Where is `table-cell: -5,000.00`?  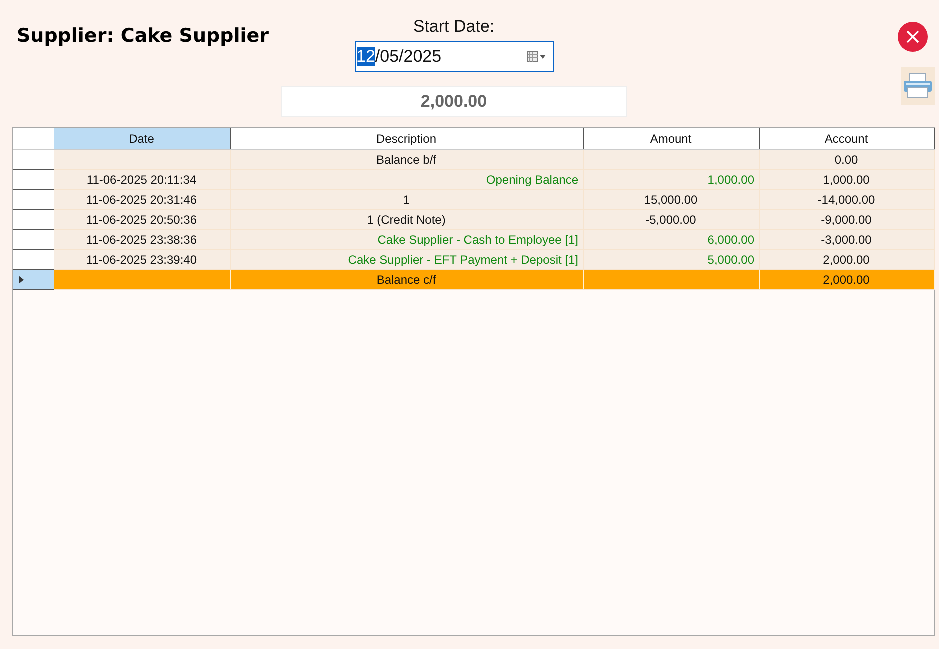
table-cell: -5,000.00 is located at coordinates (671, 219).